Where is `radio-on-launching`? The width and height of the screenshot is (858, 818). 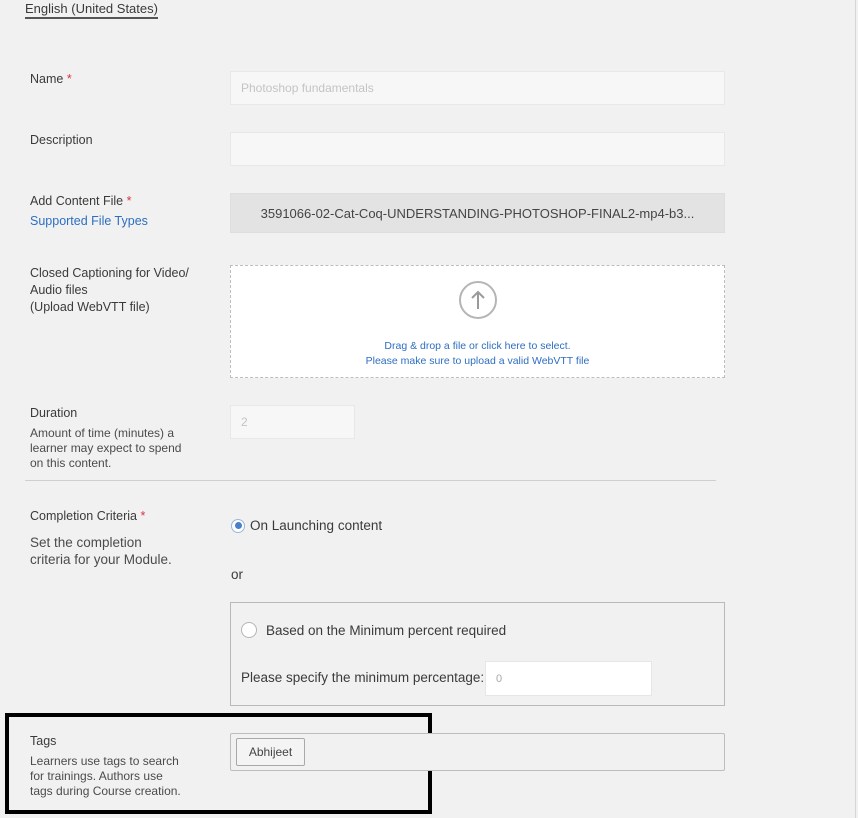
radio-on-launching is located at coordinates (238, 525).